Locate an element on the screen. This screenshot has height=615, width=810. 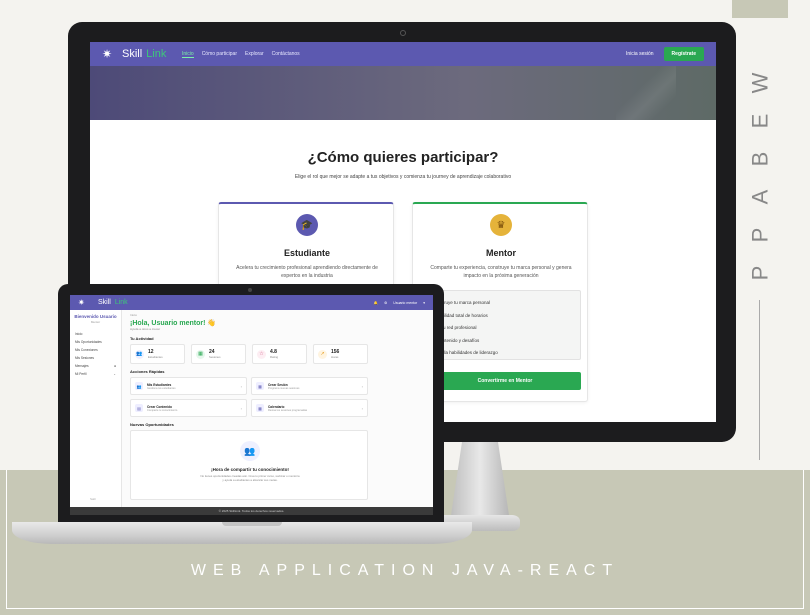
sidebar-item-inicio: Inicio is located at coordinates (95, 334).